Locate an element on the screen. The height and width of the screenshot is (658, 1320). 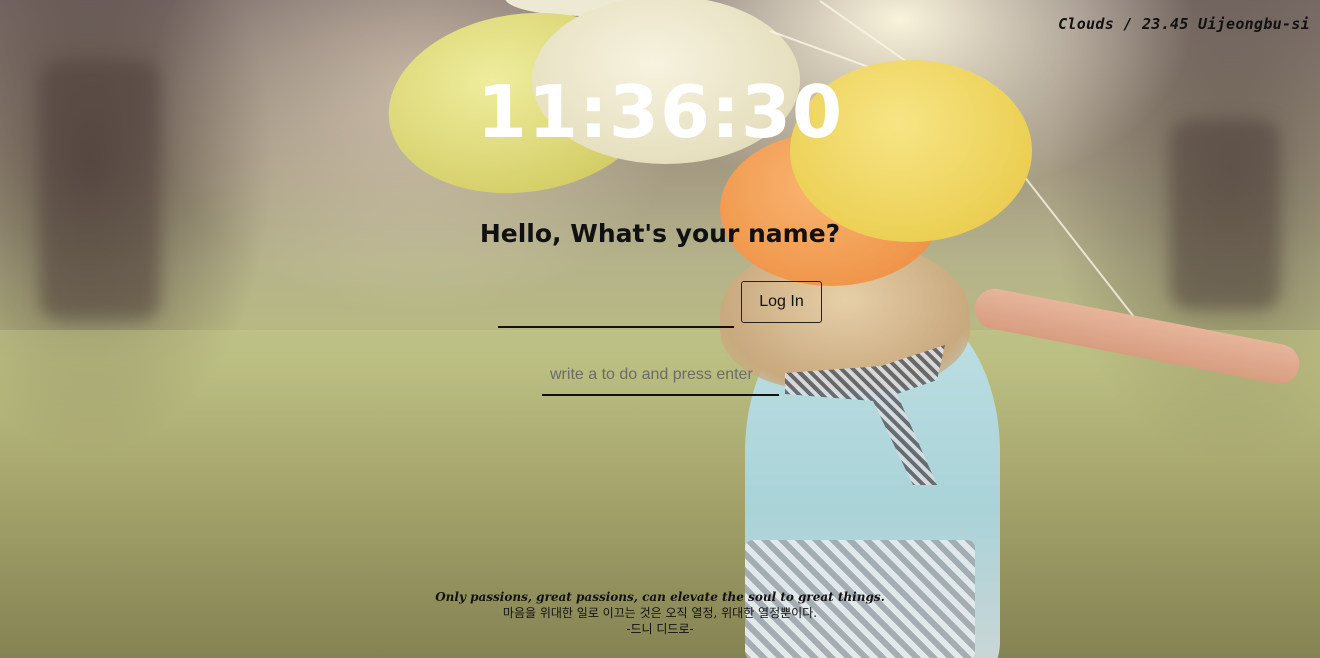
quote-korean: 마음을 위대한 일로 이끄는 것은 오직 열정, 위대한 열정뿐이다. is located at coordinates (660, 613).